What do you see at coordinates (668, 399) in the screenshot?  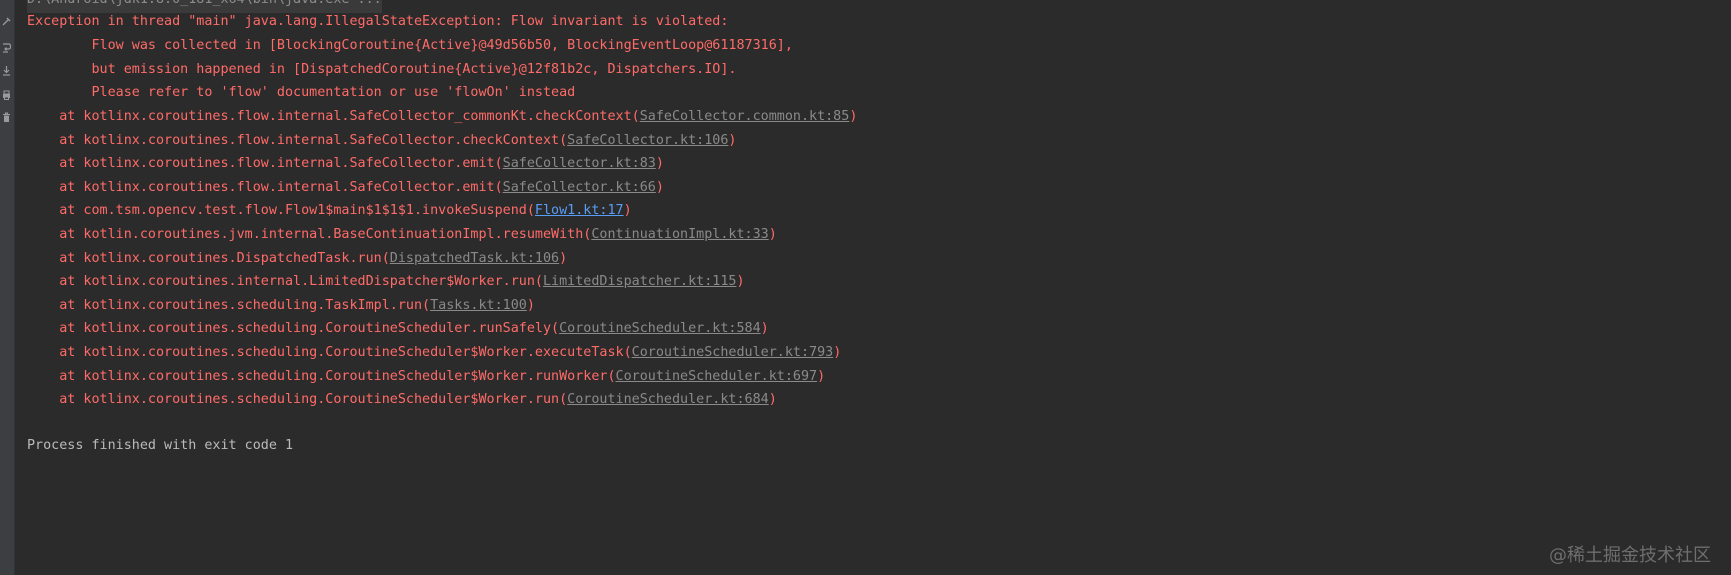 I see `source-location-link: CoroutineScheduler.kt:684` at bounding box center [668, 399].